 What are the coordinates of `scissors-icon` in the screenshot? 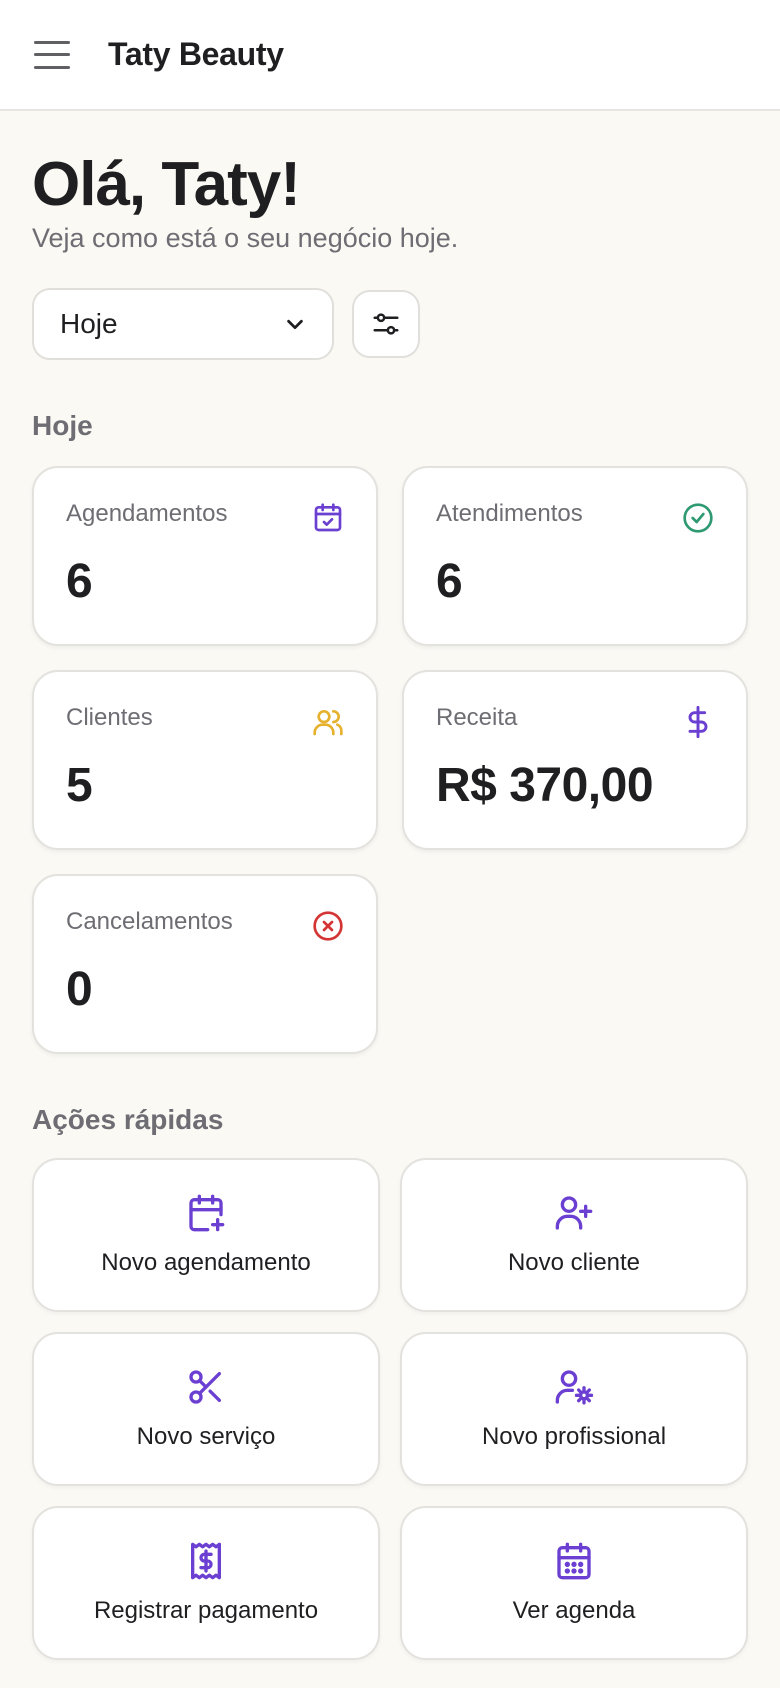 It's located at (205, 1387).